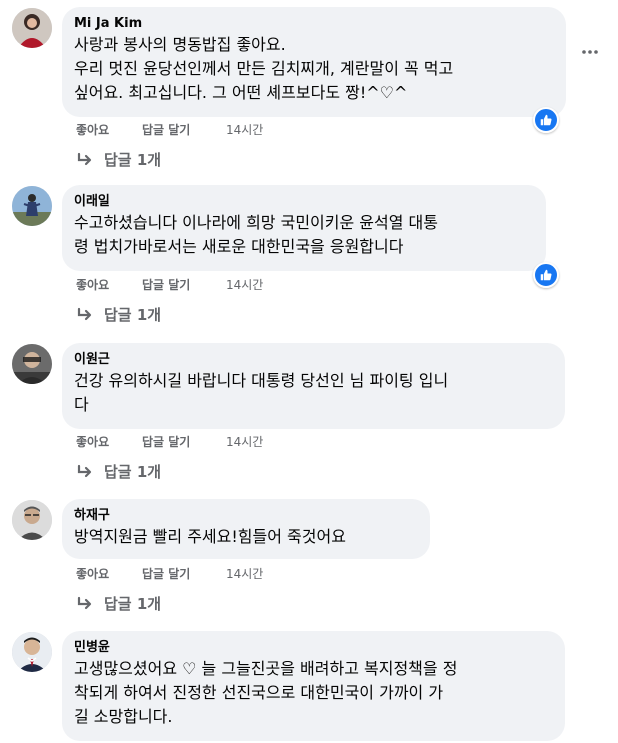 The width and height of the screenshot is (618, 743). Describe the element at coordinates (261, 380) in the screenshot. I see `comment-line: 건강 유의하시길 바랍니다 대통령 당선인 님 파이팅 입니` at that location.